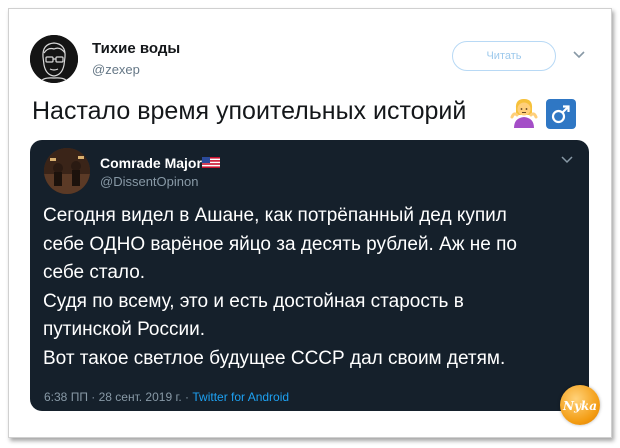 The height and width of the screenshot is (448, 620). What do you see at coordinates (240, 397) in the screenshot?
I see `tweet-source-link: Twitter for Android` at bounding box center [240, 397].